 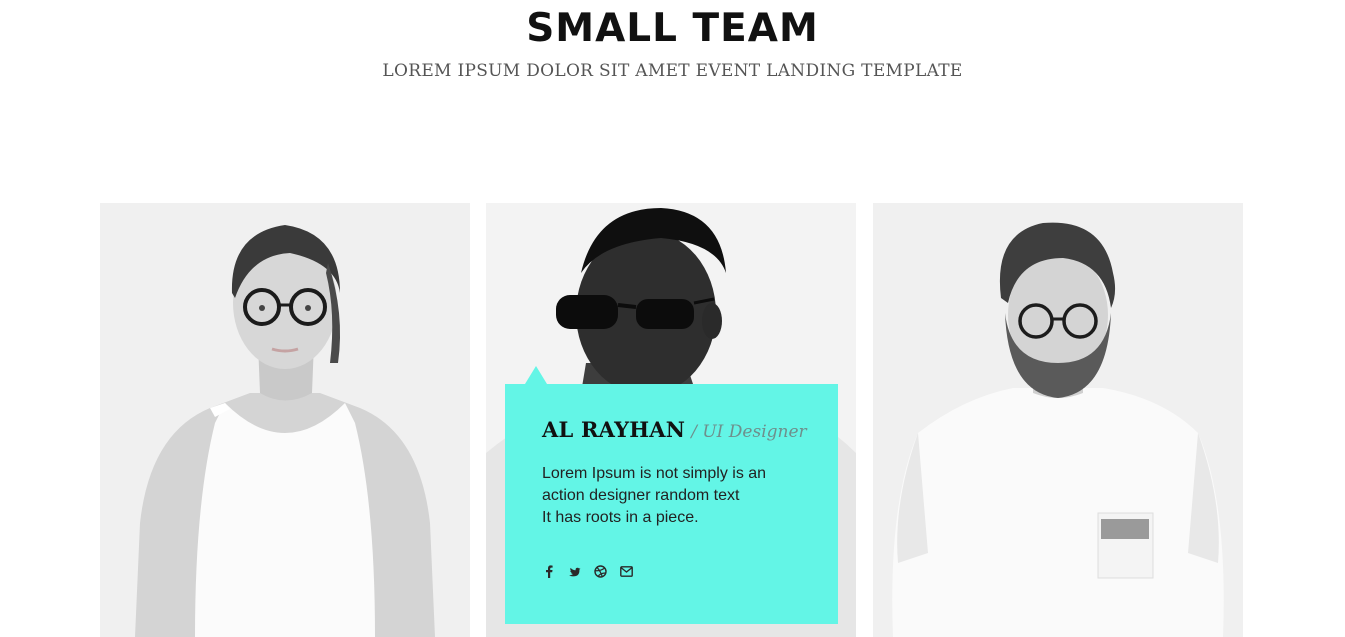 I want to click on member-name: AL RAYHAN, so click(x=614, y=429).